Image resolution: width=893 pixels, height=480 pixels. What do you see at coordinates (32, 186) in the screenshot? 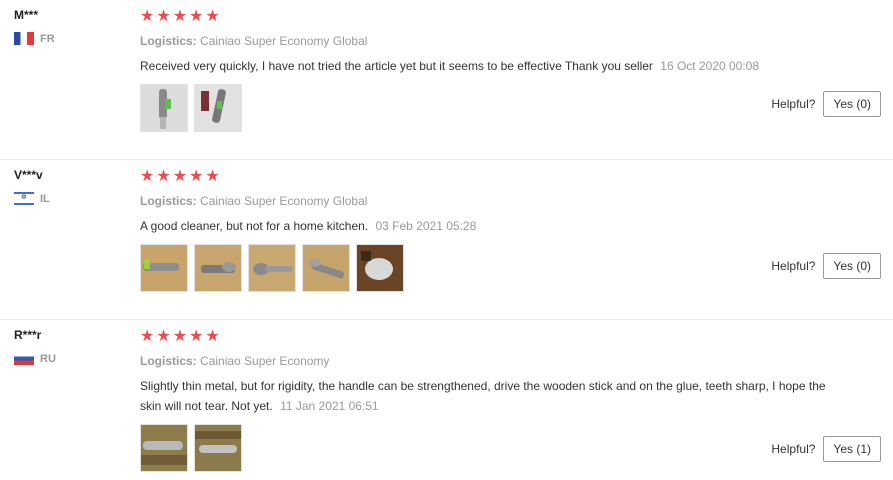
I see `reviewer-info: V***v IL` at bounding box center [32, 186].